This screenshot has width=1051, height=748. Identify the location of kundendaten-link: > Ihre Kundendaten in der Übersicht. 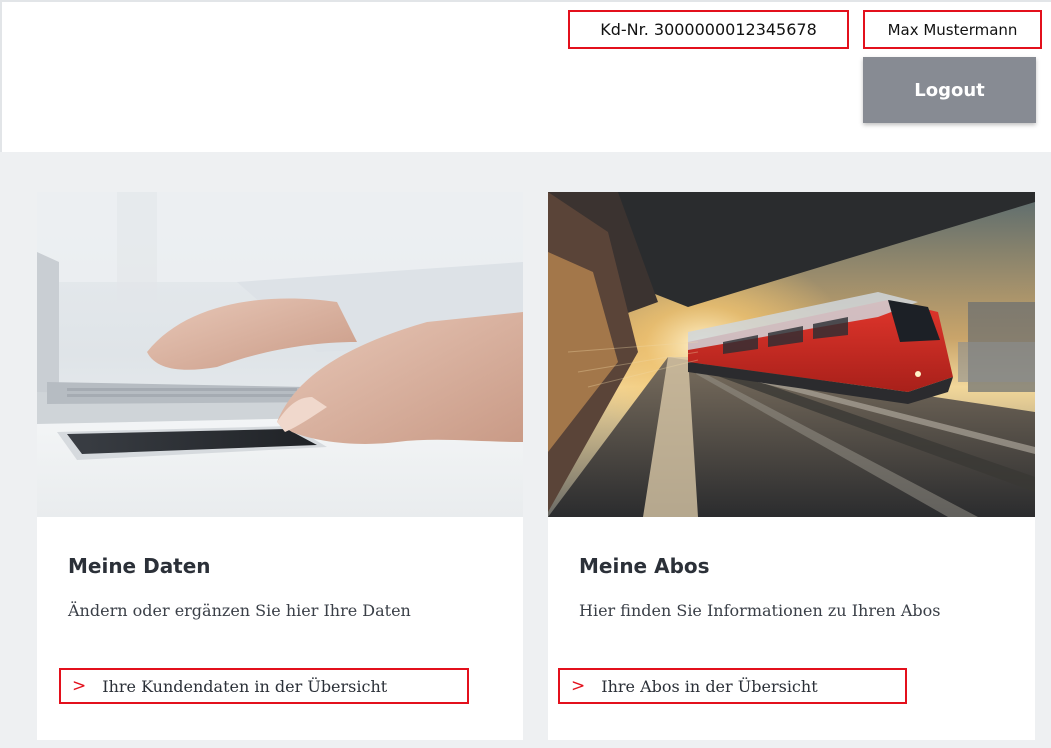
(264, 686).